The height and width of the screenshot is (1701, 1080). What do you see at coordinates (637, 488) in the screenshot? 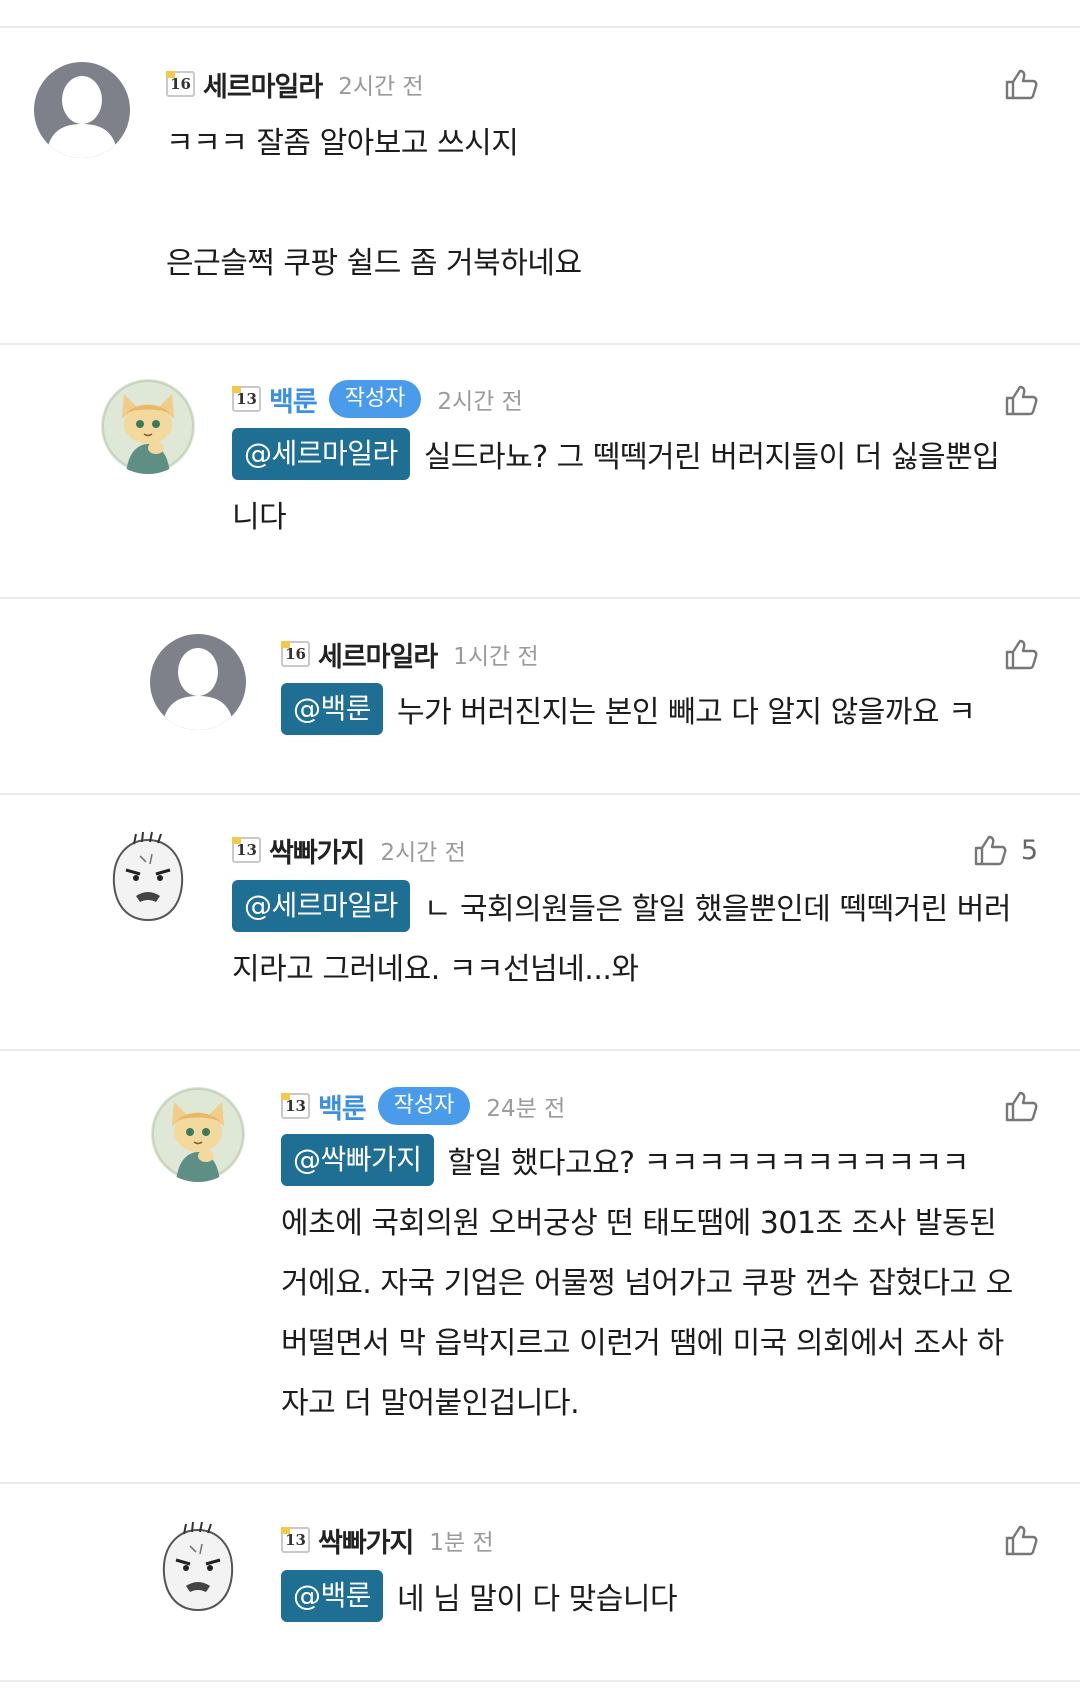
I see `comment-body: @세르마일라 실드라뇨? 그 떽떽거린 버러지들이 더 싫을뿐입 니다` at bounding box center [637, 488].